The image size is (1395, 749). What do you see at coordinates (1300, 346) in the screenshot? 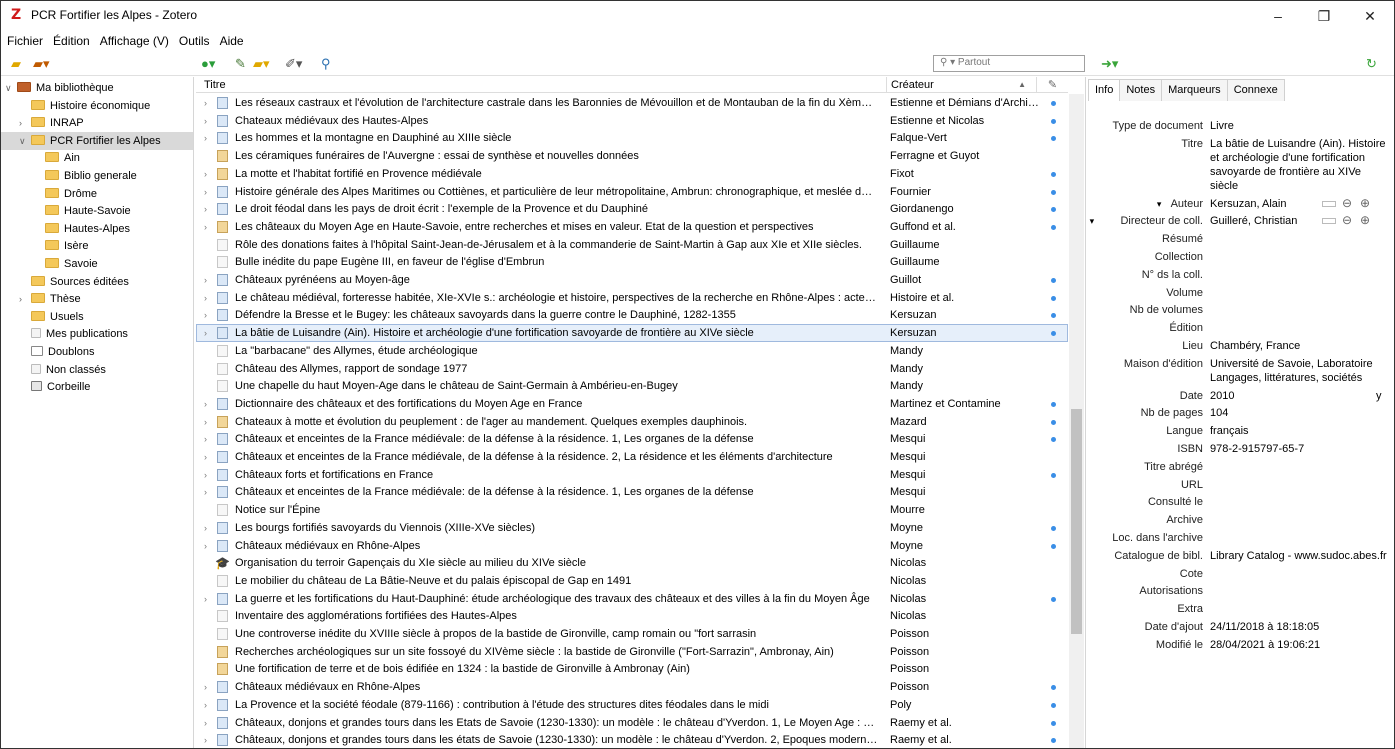
I see `info-field-value: Chambéry, France` at bounding box center [1300, 346].